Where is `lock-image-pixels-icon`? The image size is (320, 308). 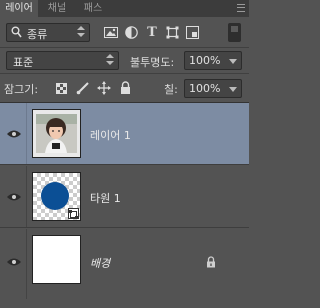 lock-image-pixels-icon is located at coordinates (83, 88).